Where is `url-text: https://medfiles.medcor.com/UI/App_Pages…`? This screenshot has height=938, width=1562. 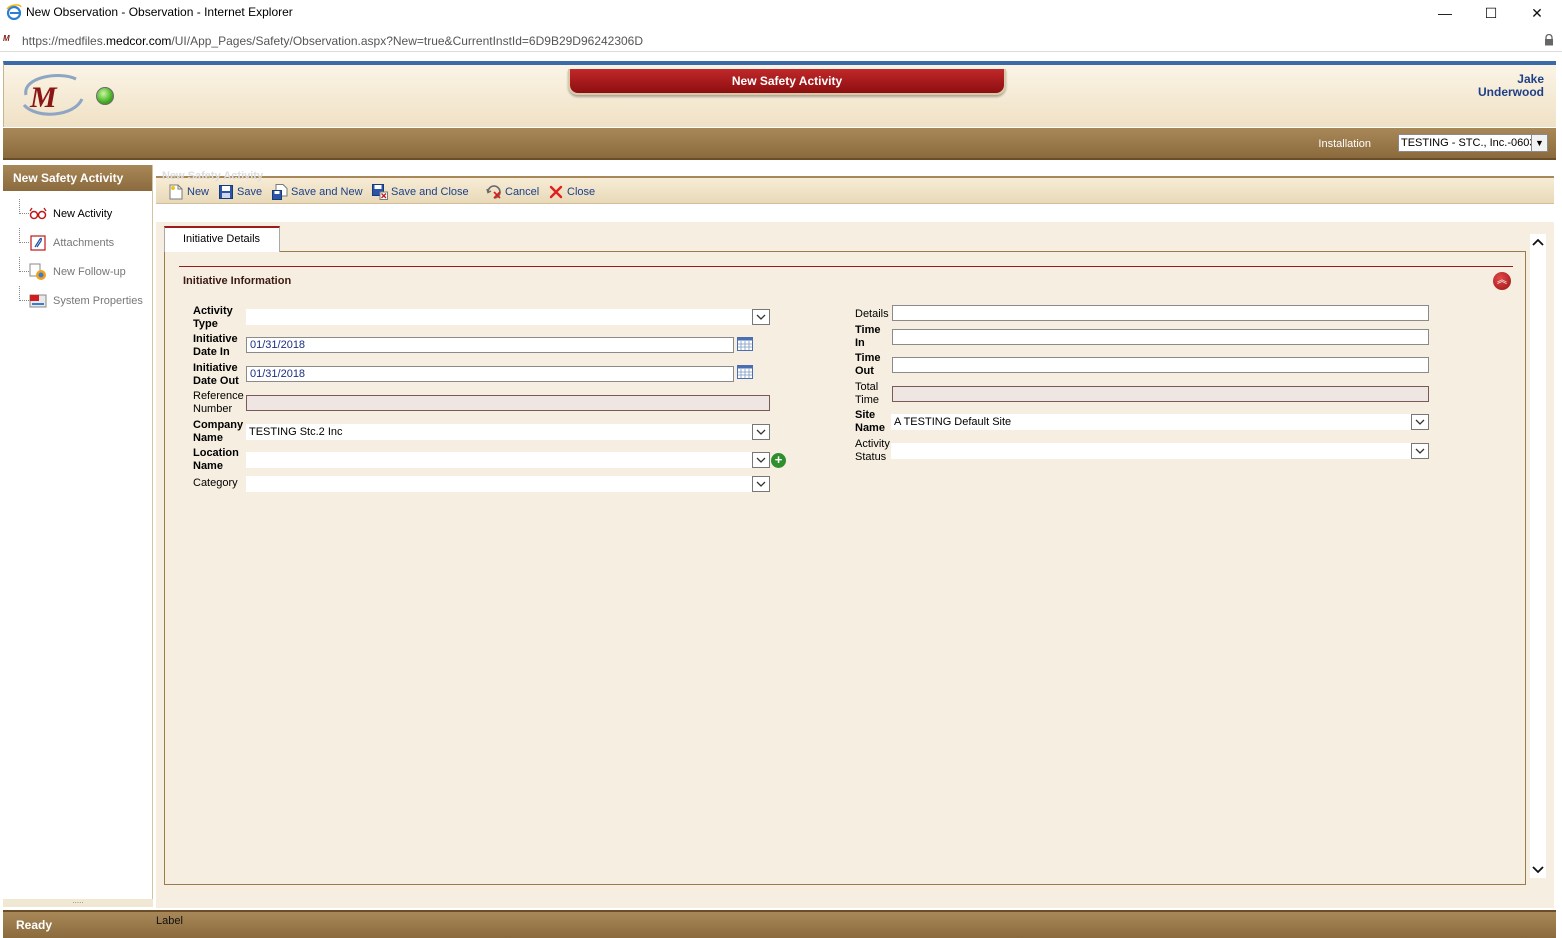
url-text: https://medfiles.medcor.com/UI/App_Pages… is located at coordinates (332, 41).